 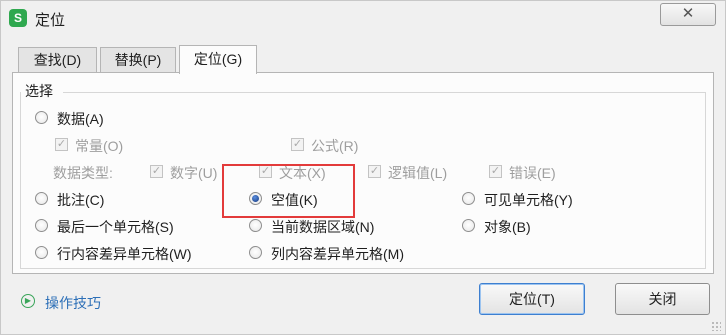 I want to click on resize-grip-icon, so click(x=716, y=326).